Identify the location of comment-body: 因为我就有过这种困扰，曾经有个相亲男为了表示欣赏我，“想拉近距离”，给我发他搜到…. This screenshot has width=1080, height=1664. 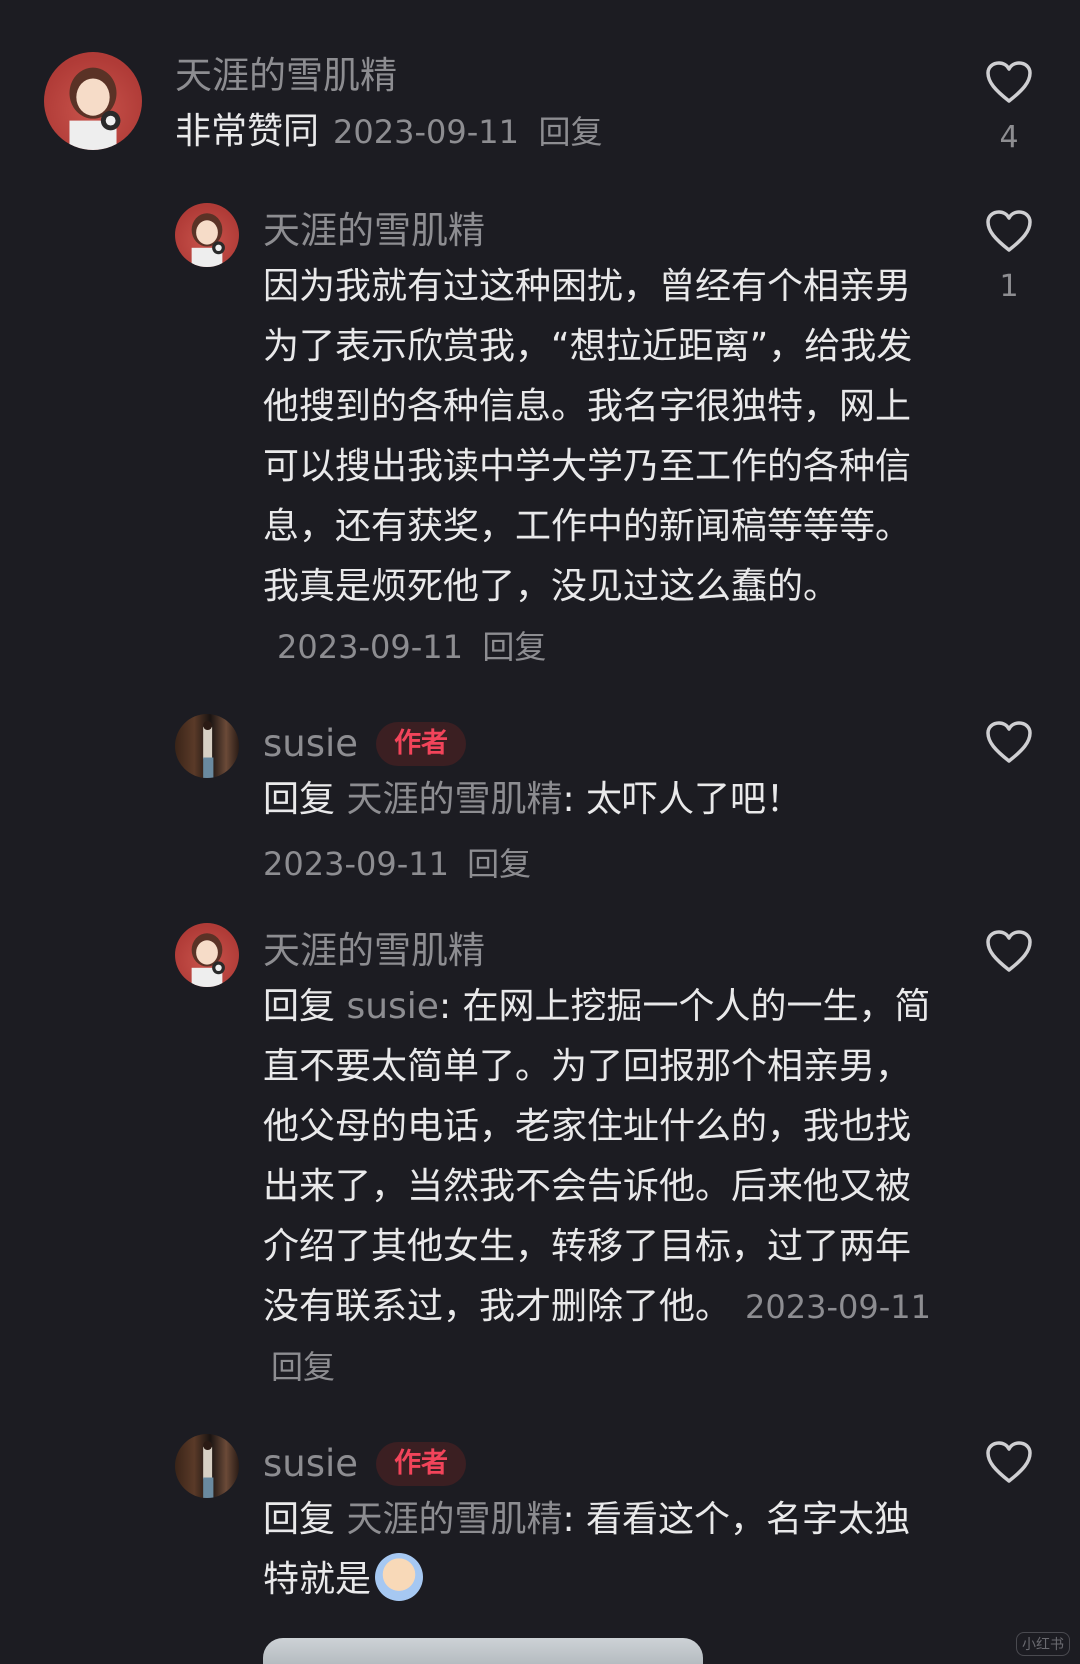
(588, 436).